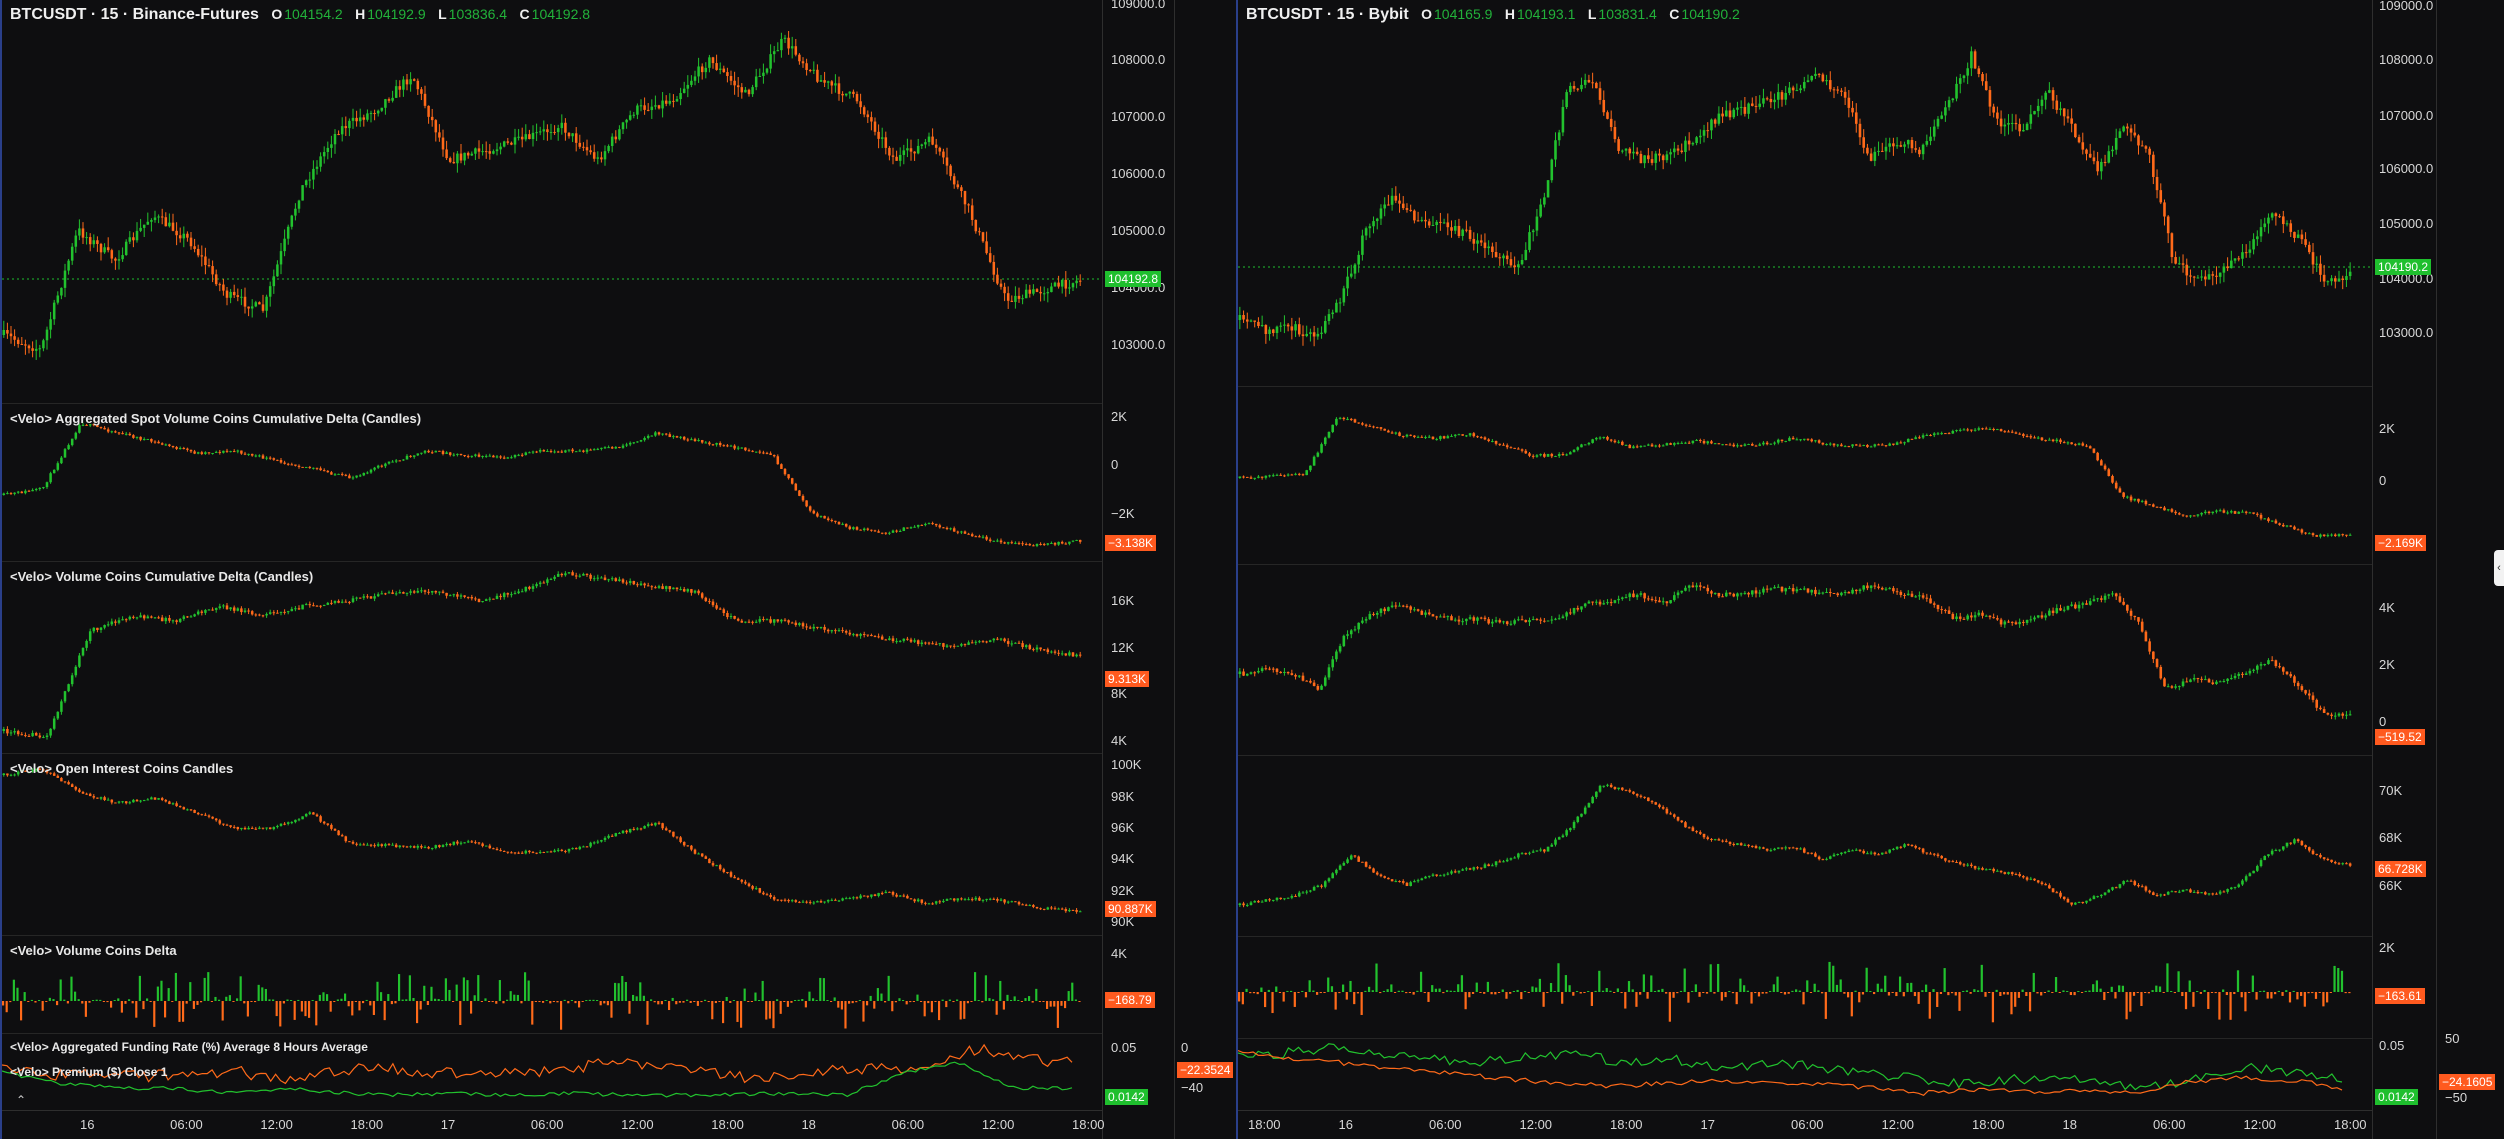  I want to click on cvd-pane, so click(1805, 660).